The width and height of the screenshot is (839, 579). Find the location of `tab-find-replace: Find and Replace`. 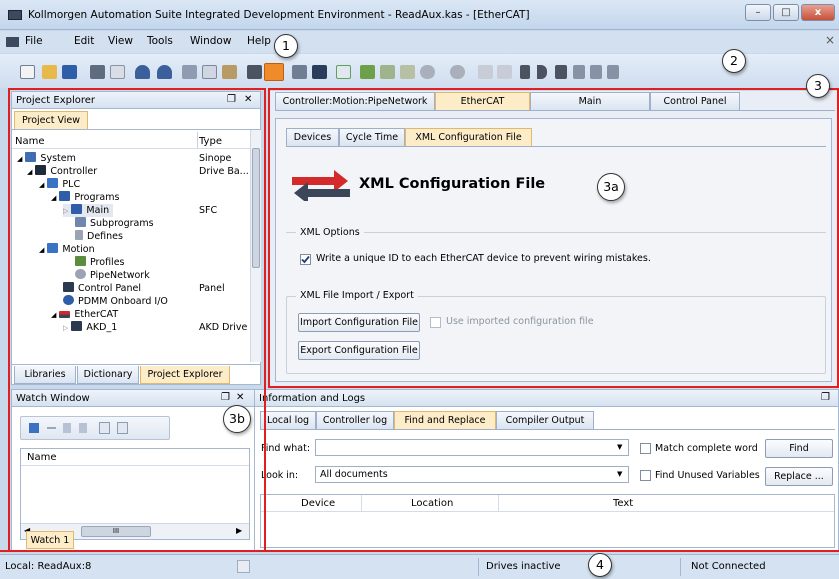

tab-find-replace: Find and Replace is located at coordinates (445, 420).